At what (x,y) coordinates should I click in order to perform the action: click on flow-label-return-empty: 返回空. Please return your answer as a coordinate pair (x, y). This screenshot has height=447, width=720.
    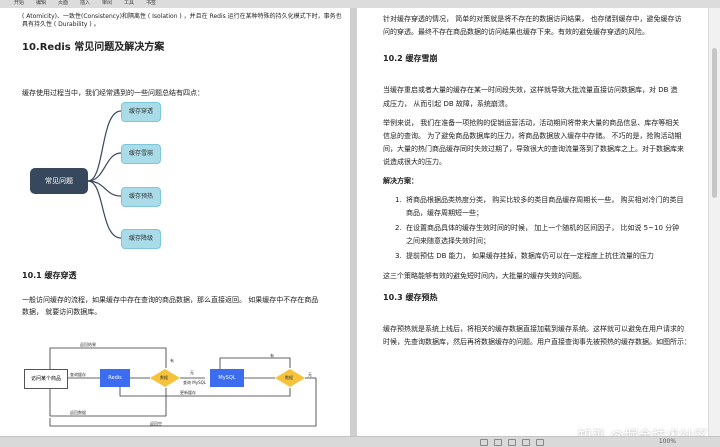
    Looking at the image, I should click on (156, 423).